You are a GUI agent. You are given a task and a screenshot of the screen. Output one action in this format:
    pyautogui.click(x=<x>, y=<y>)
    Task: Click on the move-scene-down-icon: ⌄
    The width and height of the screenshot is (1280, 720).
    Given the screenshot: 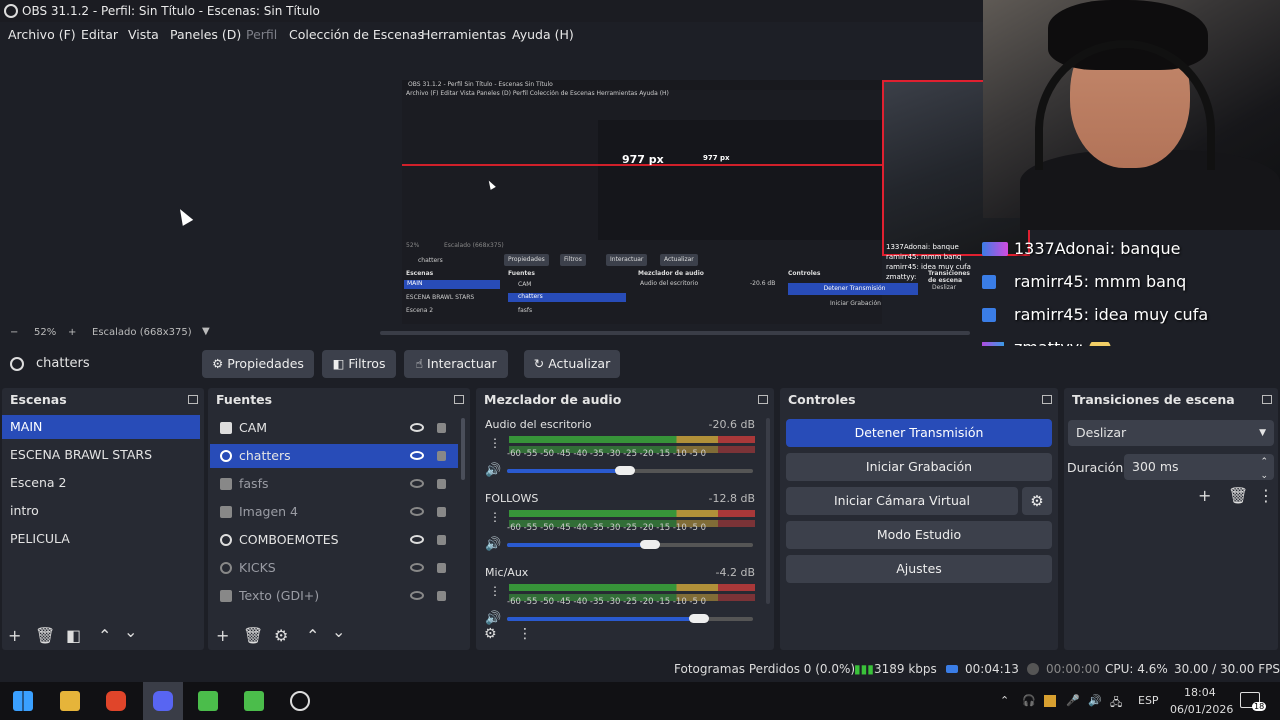 What is the action you would take?
    pyautogui.click(x=130, y=631)
    